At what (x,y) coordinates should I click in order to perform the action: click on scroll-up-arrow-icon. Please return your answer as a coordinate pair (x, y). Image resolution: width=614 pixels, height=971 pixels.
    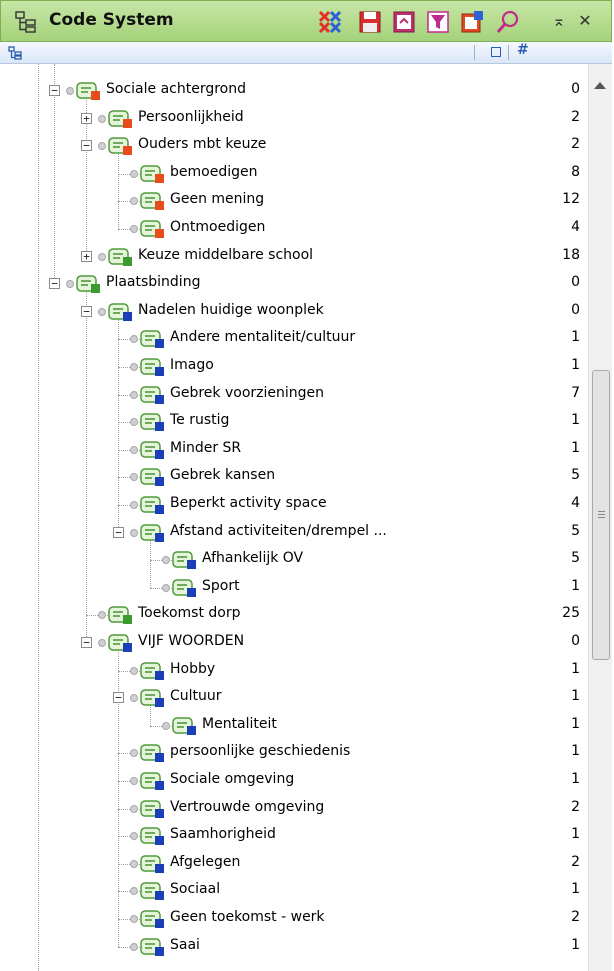
    Looking at the image, I should click on (600, 85).